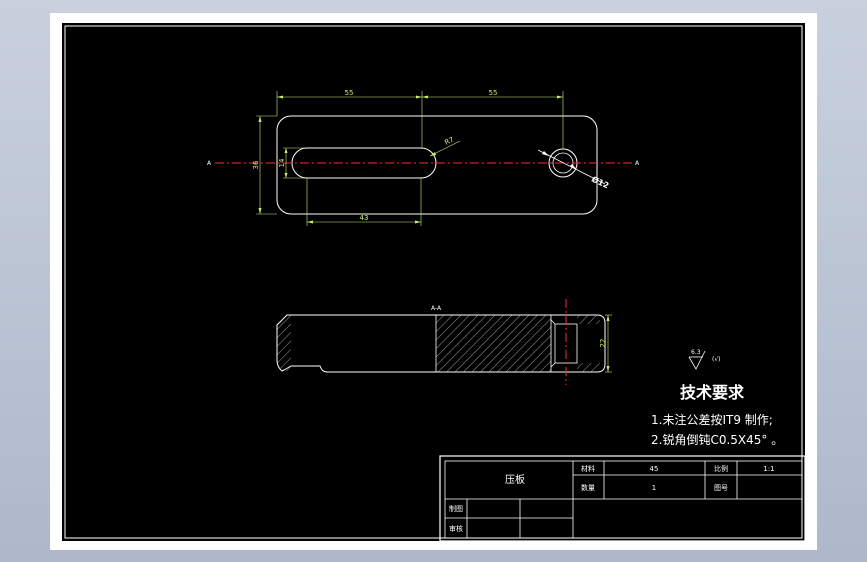  Describe the element at coordinates (282, 162) in the screenshot. I see `dim-slot-width: 14` at that location.